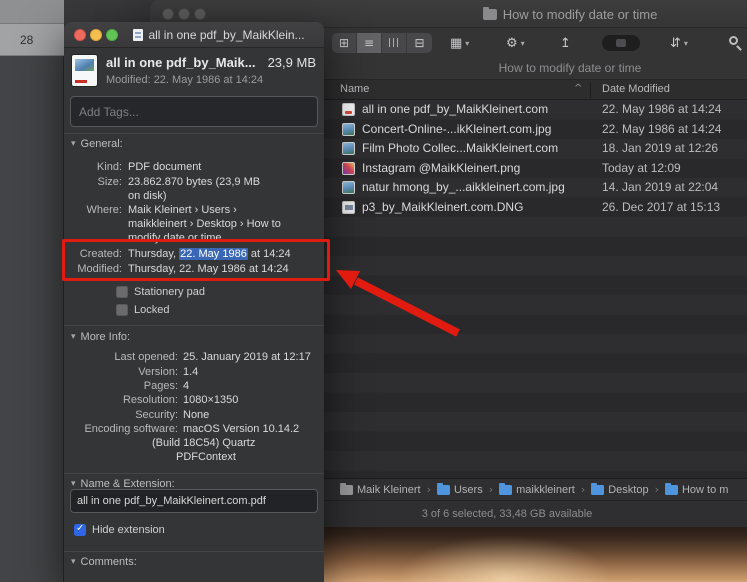 The width and height of the screenshot is (747, 582). I want to click on filename-input, so click(194, 501).